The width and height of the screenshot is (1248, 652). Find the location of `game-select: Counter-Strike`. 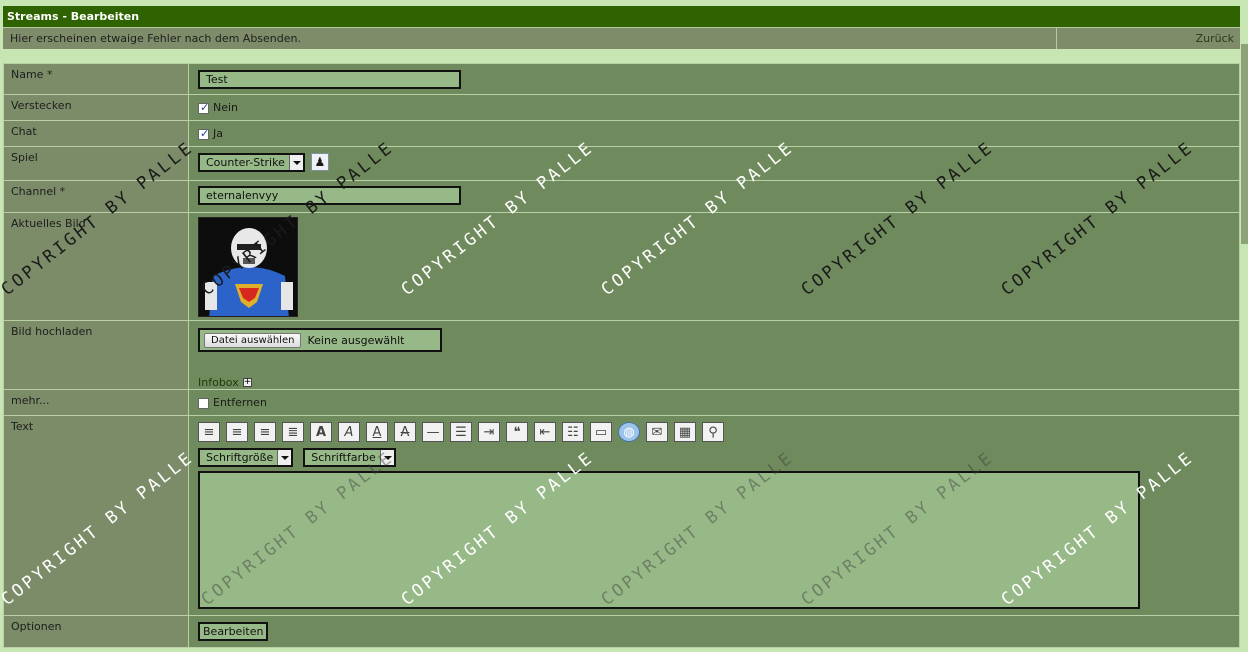

game-select: Counter-Strike is located at coordinates (251, 162).